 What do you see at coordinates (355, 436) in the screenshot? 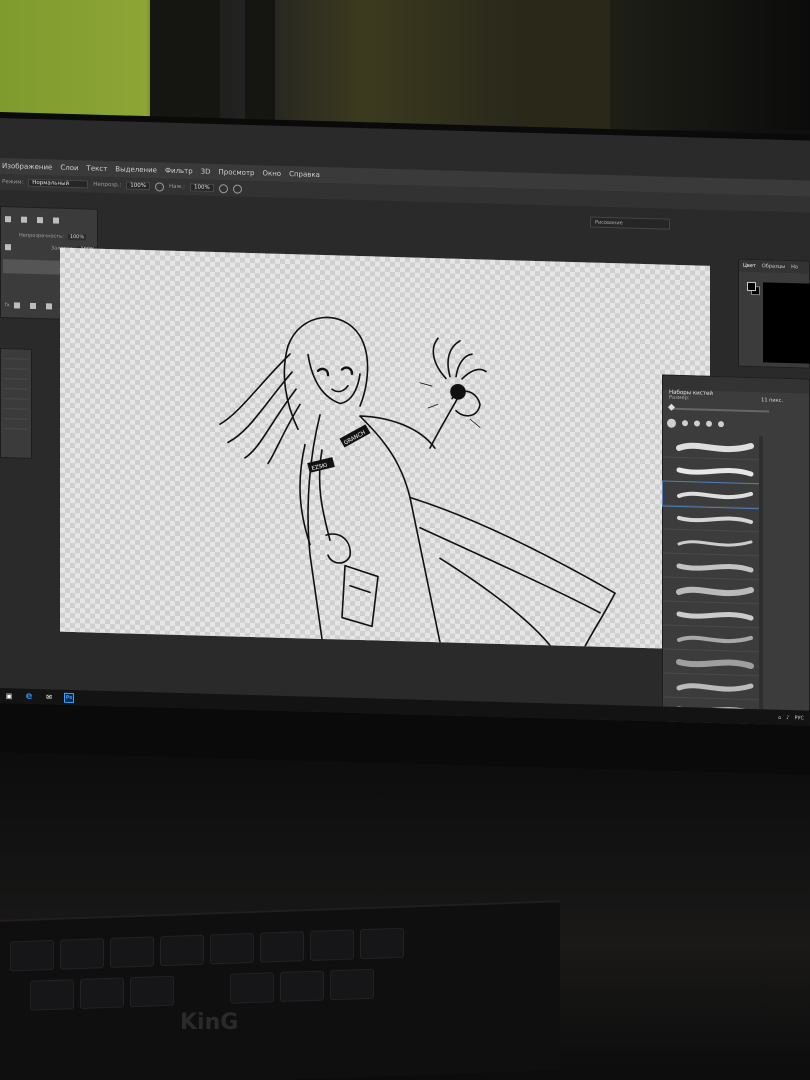
I see `badge-right: GRANCH` at bounding box center [355, 436].